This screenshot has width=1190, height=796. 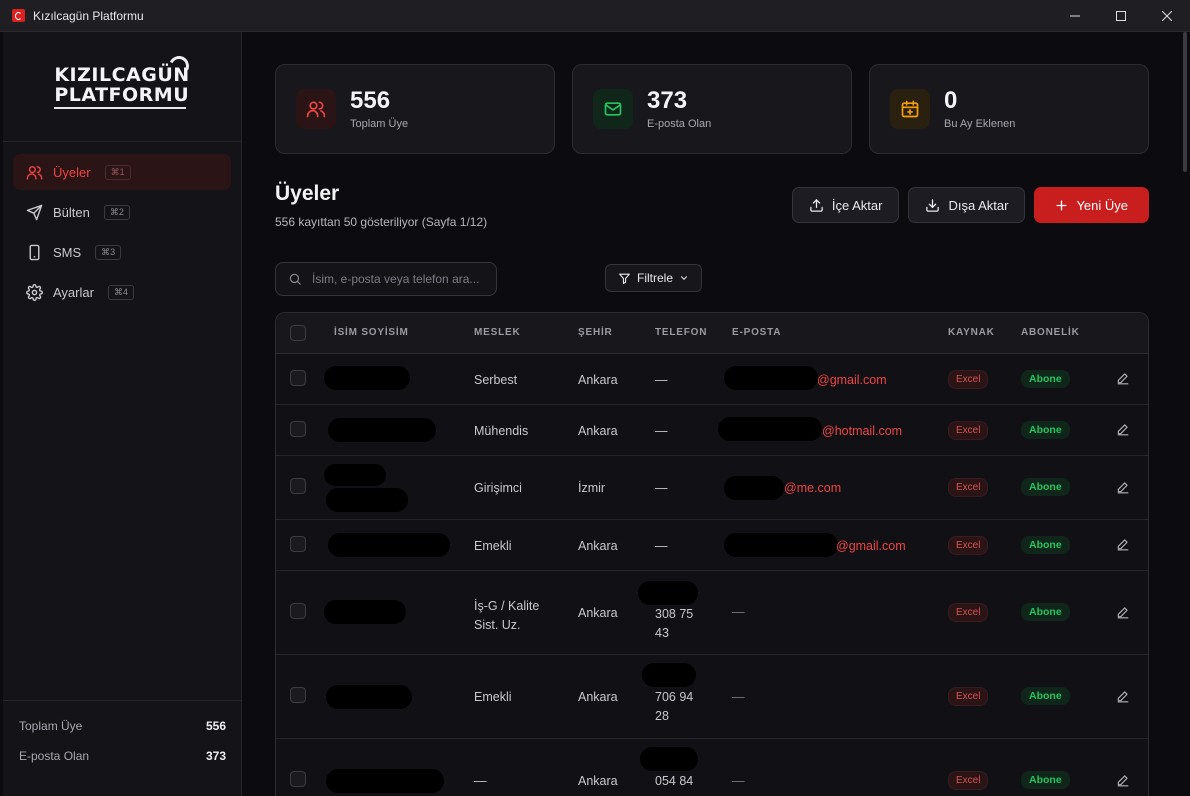 I want to click on page-title: Üyeler, so click(x=307, y=193).